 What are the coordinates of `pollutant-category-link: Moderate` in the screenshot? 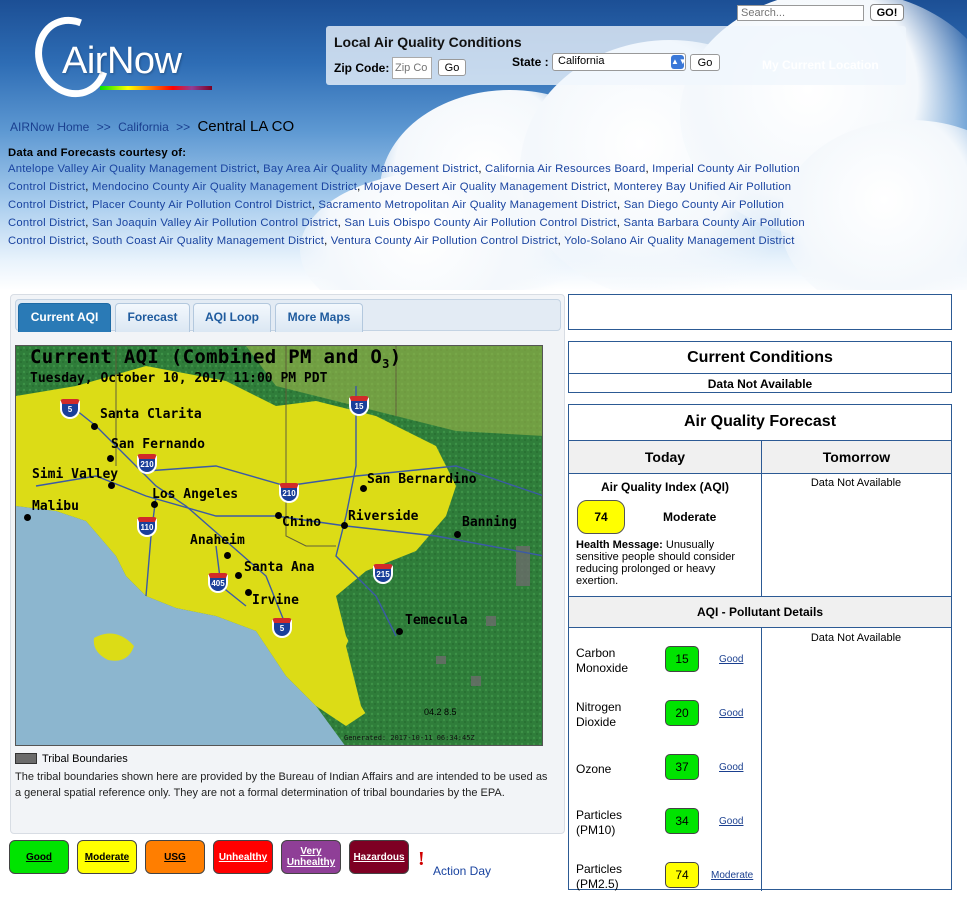 It's located at (732, 875).